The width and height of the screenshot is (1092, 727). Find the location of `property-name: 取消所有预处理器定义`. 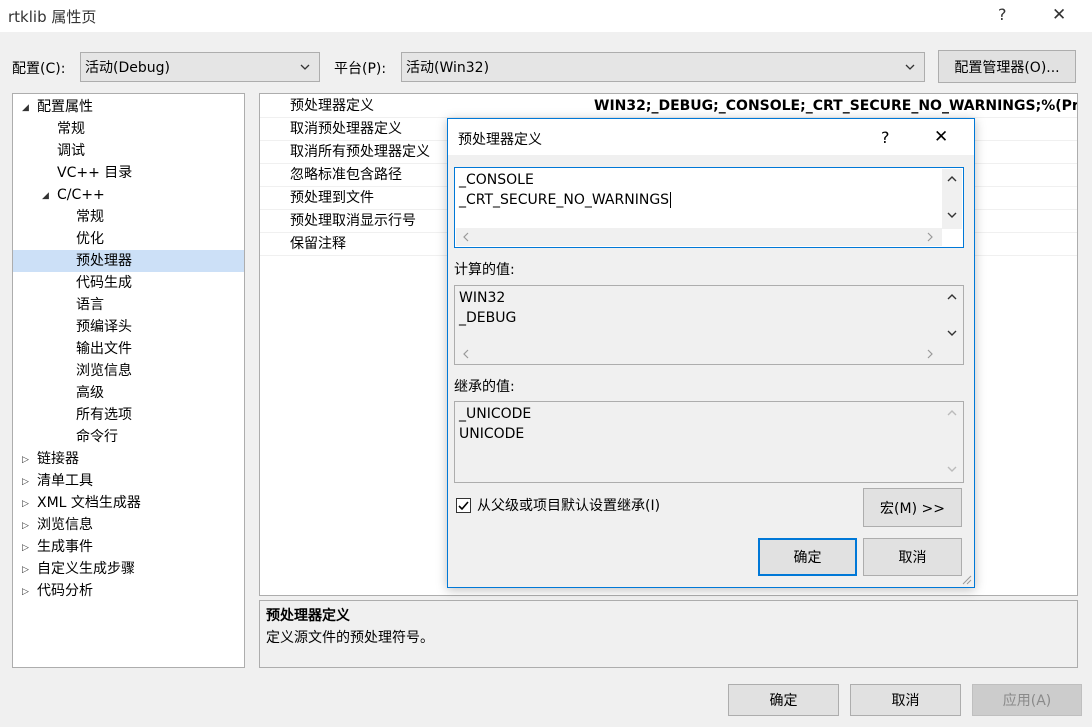

property-name: 取消所有预处理器定义 is located at coordinates (360, 152).